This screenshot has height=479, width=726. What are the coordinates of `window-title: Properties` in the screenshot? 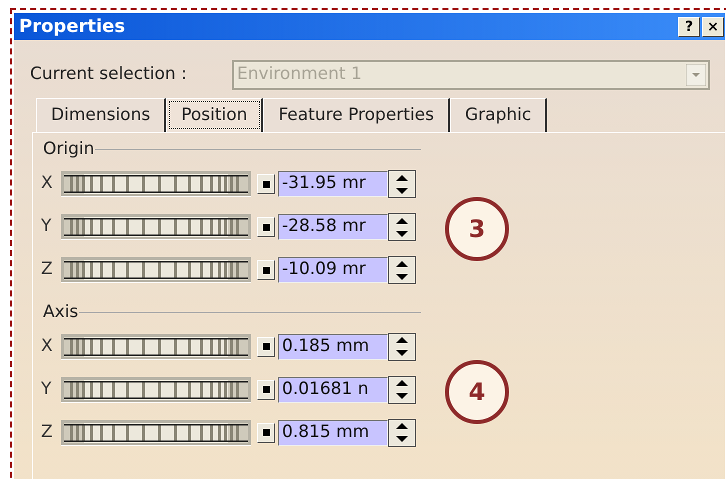 It's located at (72, 27).